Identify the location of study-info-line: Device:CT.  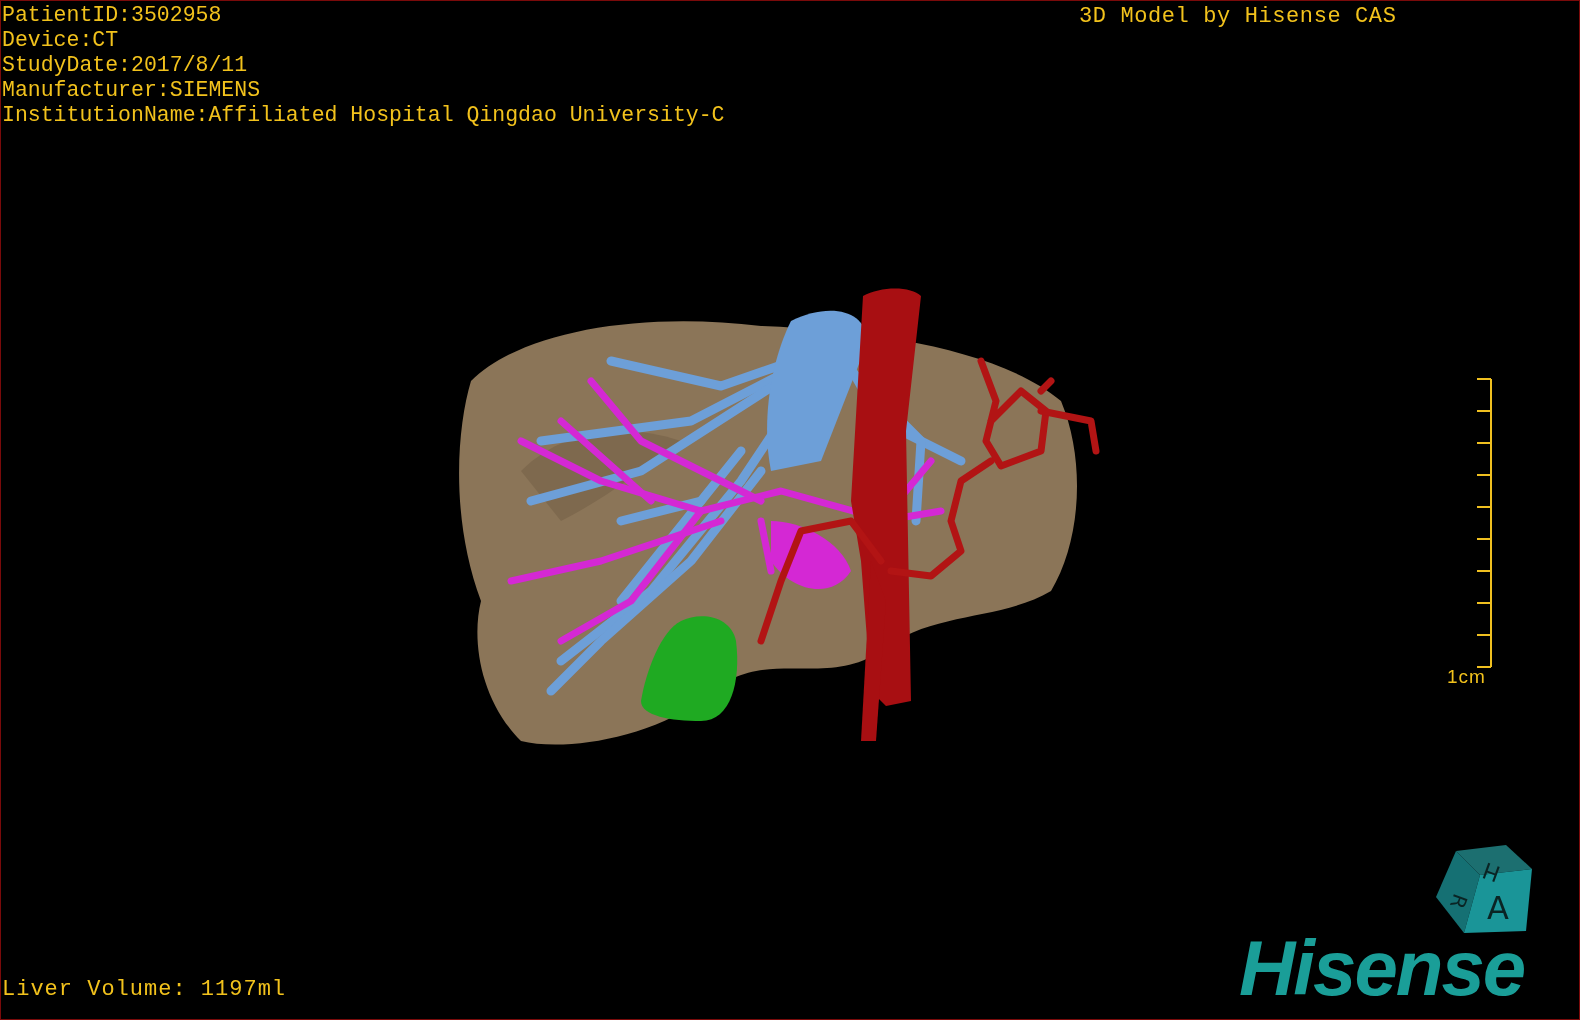
(61, 40).